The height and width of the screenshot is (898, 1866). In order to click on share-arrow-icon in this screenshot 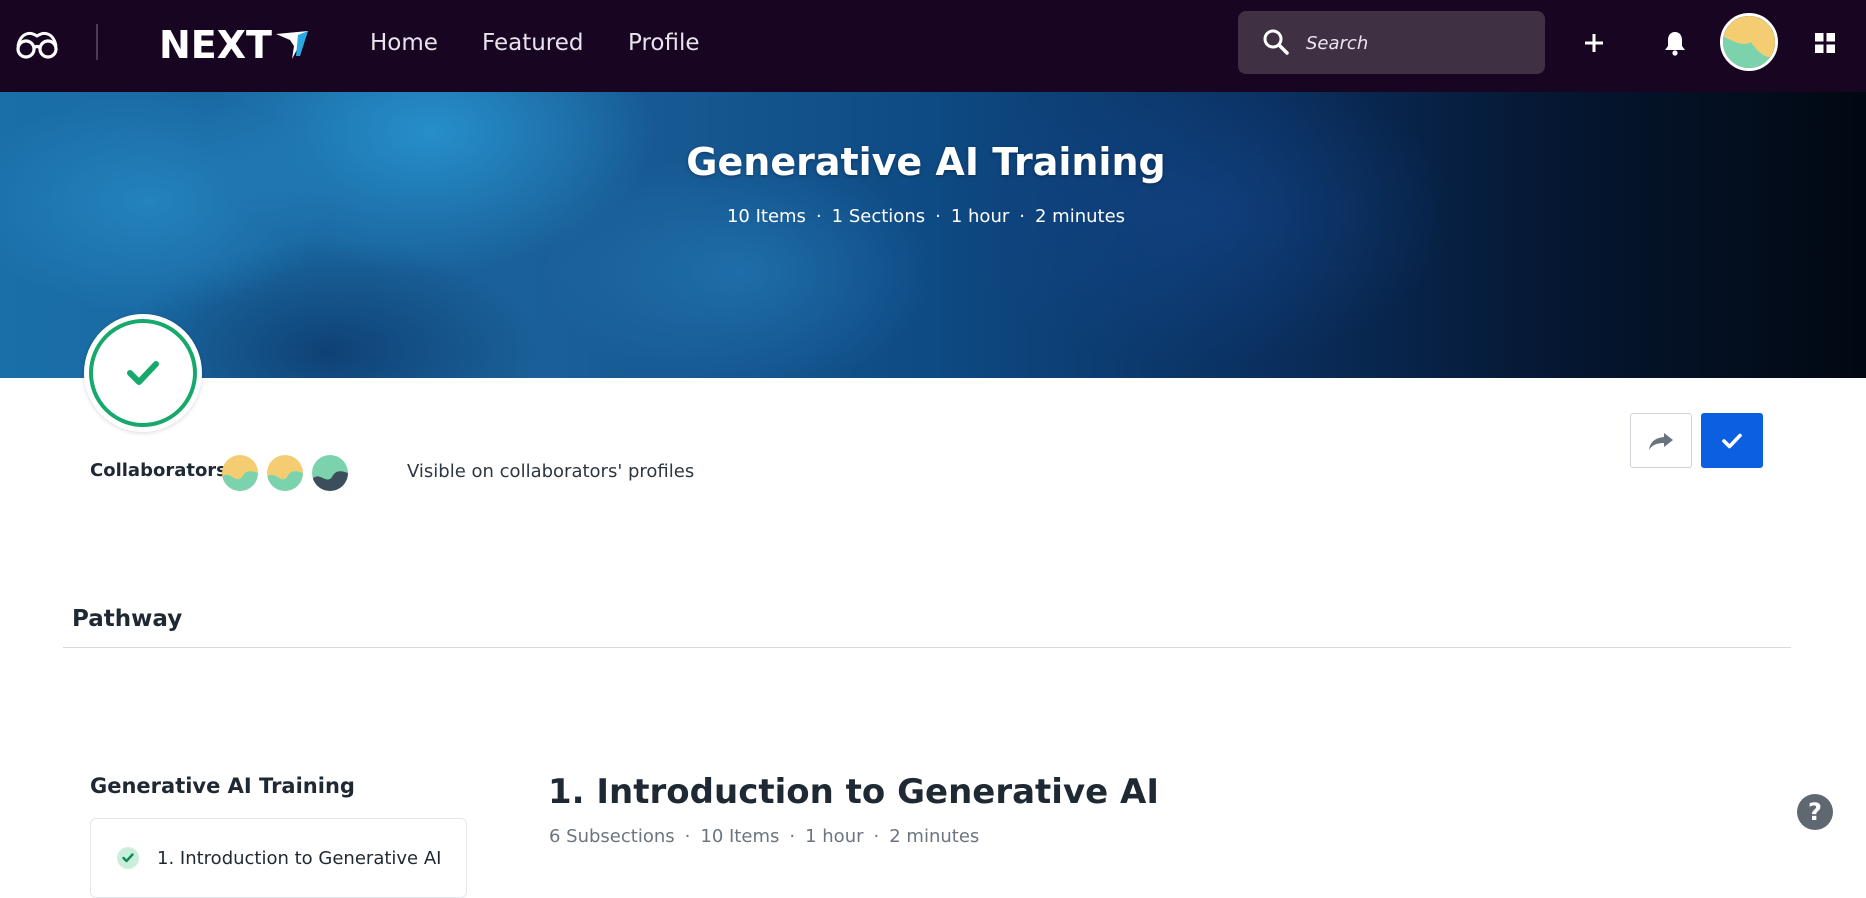, I will do `click(1661, 441)`.